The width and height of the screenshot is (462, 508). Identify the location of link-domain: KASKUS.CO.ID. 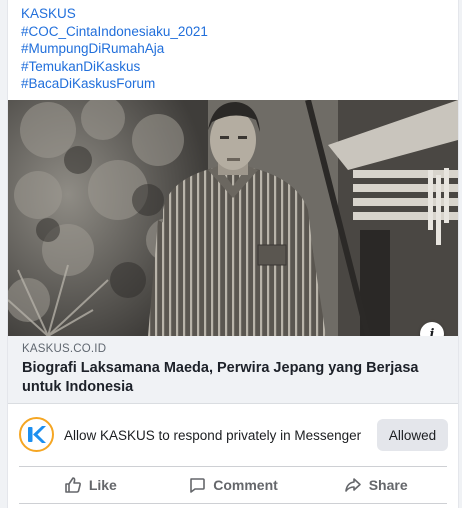
(64, 349).